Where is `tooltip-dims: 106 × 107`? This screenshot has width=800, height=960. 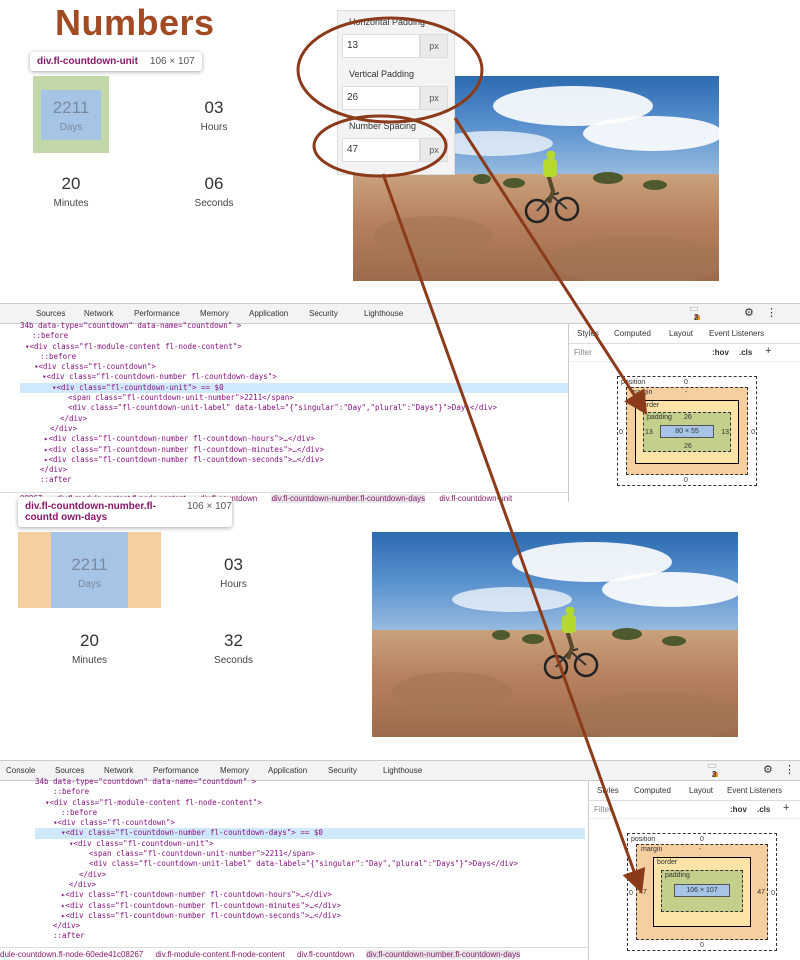
tooltip-dims: 106 × 107 is located at coordinates (172, 61).